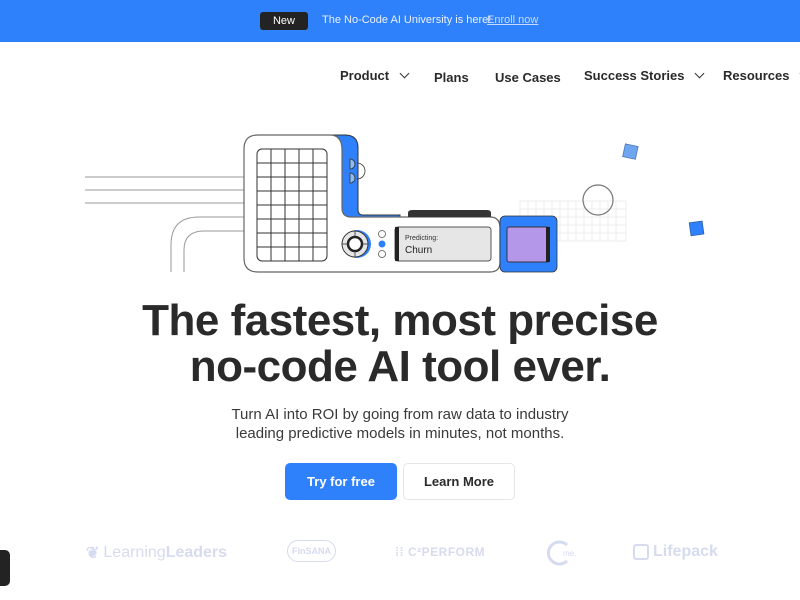 The width and height of the screenshot is (800, 600). Describe the element at coordinates (459, 481) in the screenshot. I see `learn-more-button: Learn More` at that location.